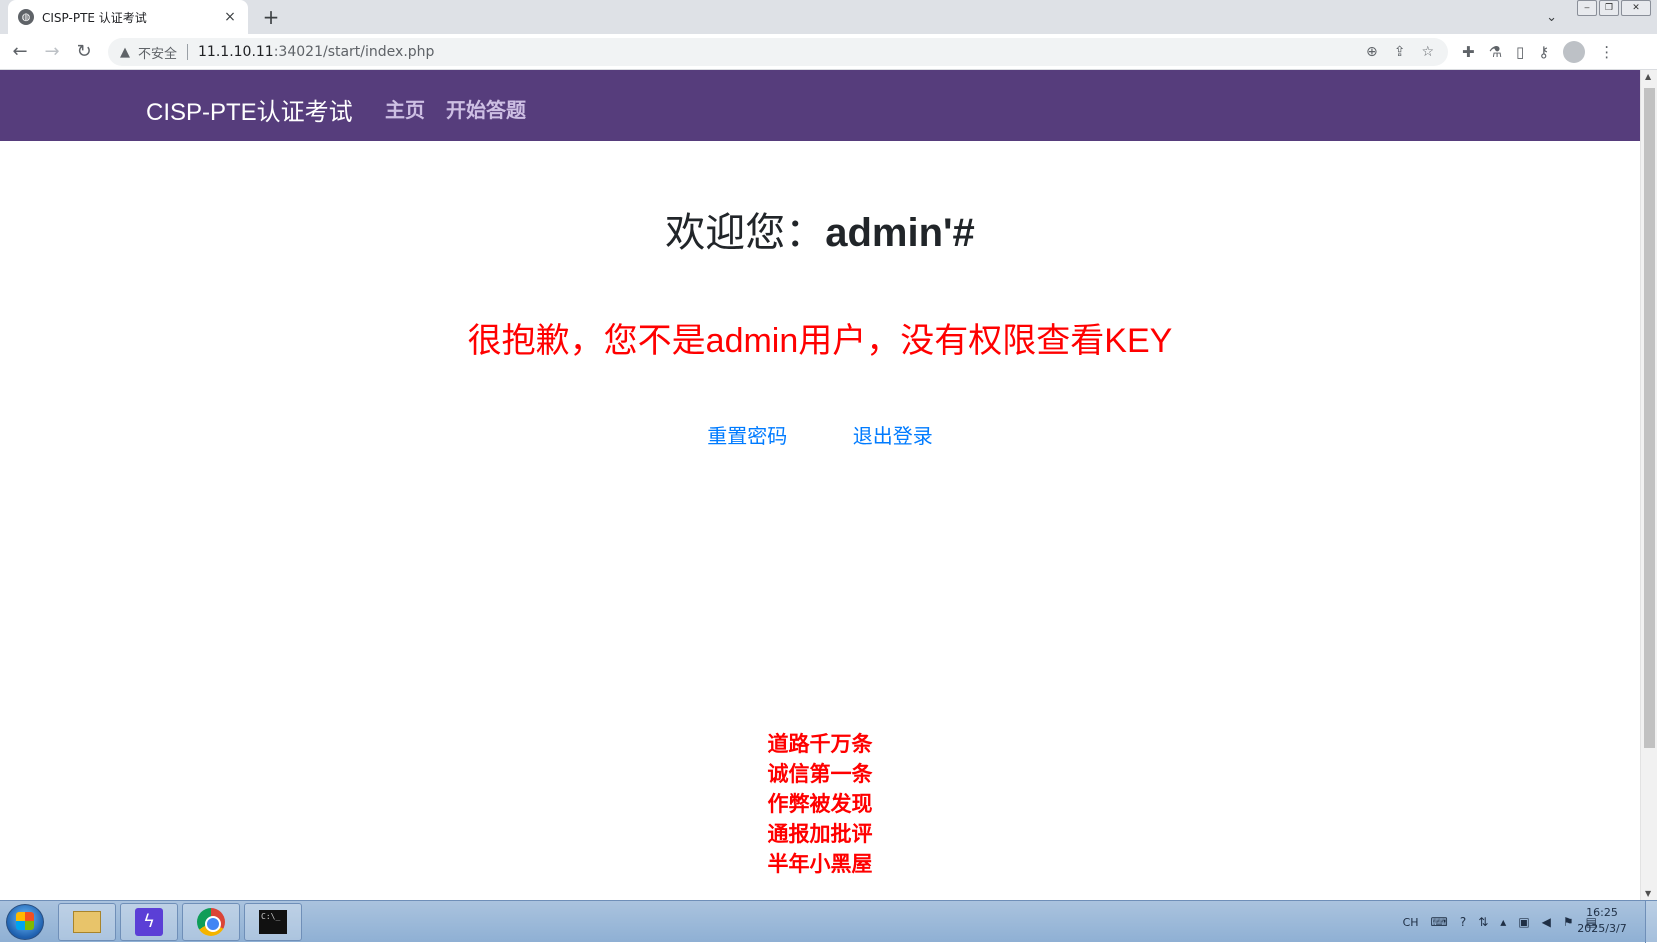  I want to click on file-explorer-icon, so click(87, 922).